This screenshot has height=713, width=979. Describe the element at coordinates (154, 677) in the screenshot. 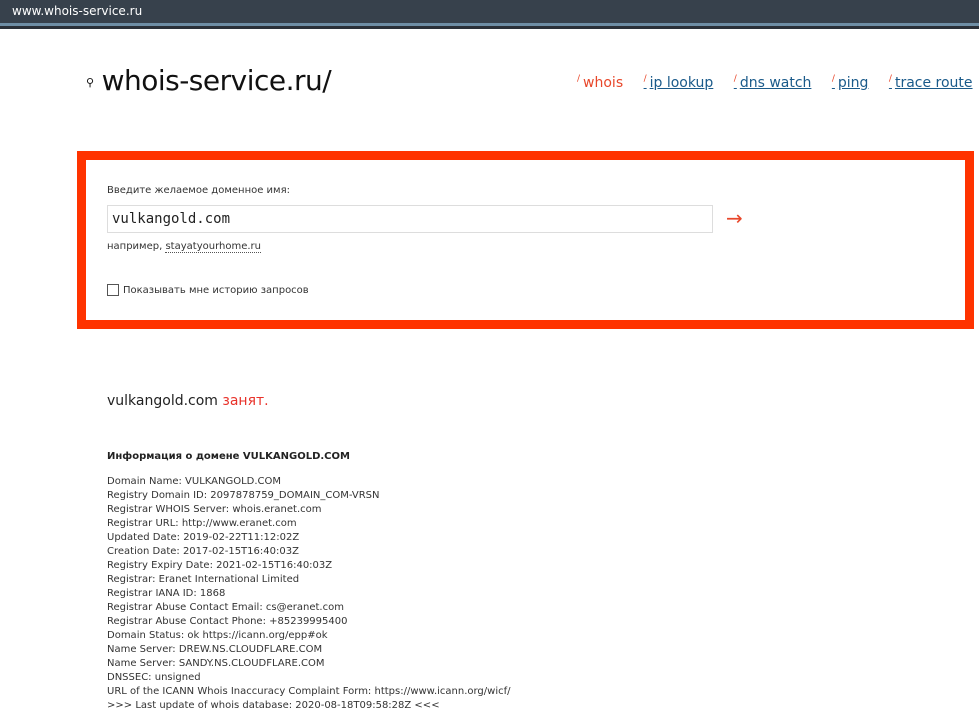

I see `whois-line: DNSSEC: unsigned` at that location.